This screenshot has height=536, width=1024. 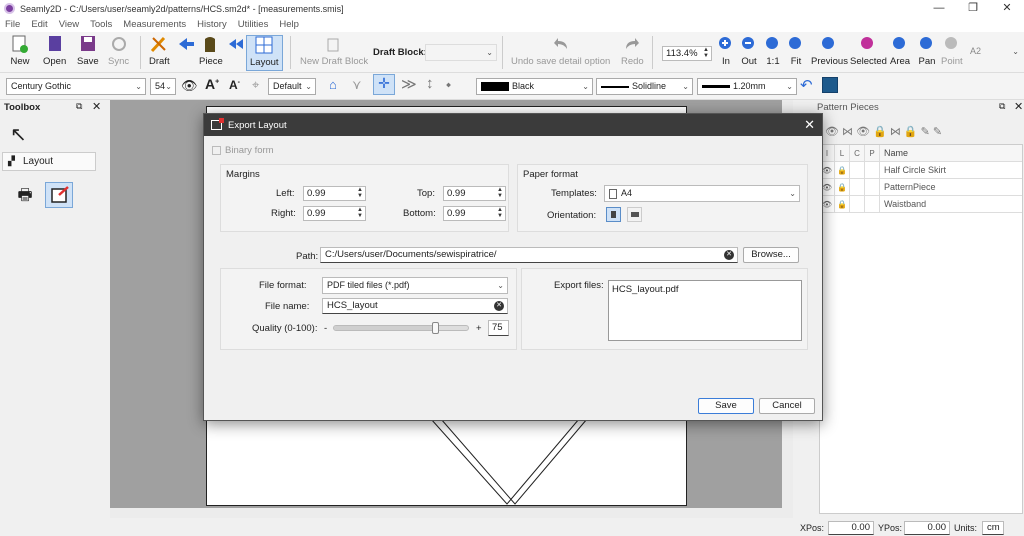 I want to click on file-name-field: HCS_layout ✕, so click(x=415, y=306).